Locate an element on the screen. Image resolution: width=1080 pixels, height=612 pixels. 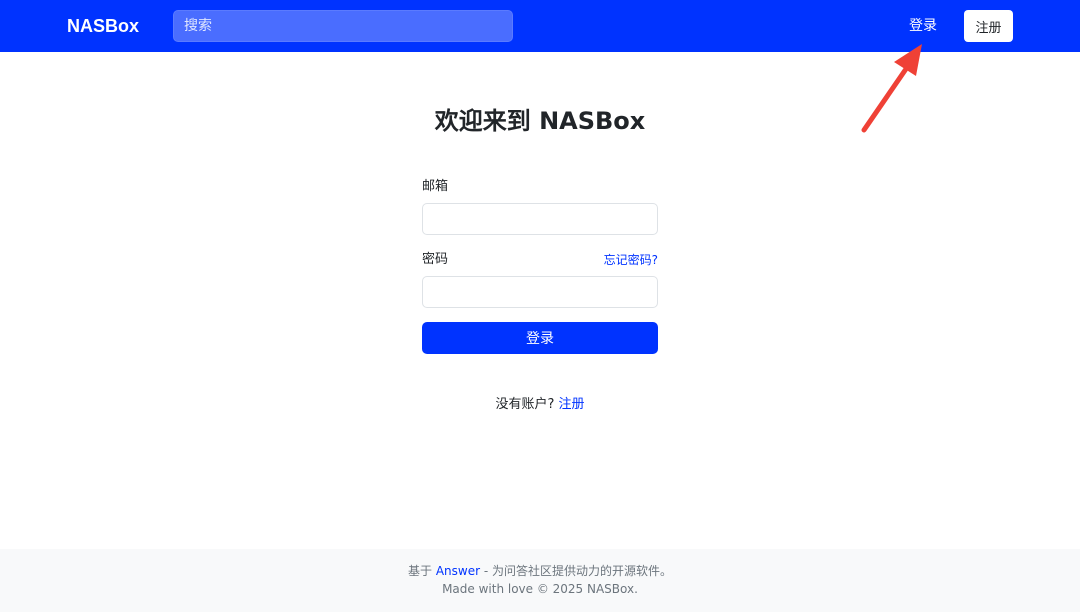
page-title: 欢迎来到 NASBox is located at coordinates (540, 121).